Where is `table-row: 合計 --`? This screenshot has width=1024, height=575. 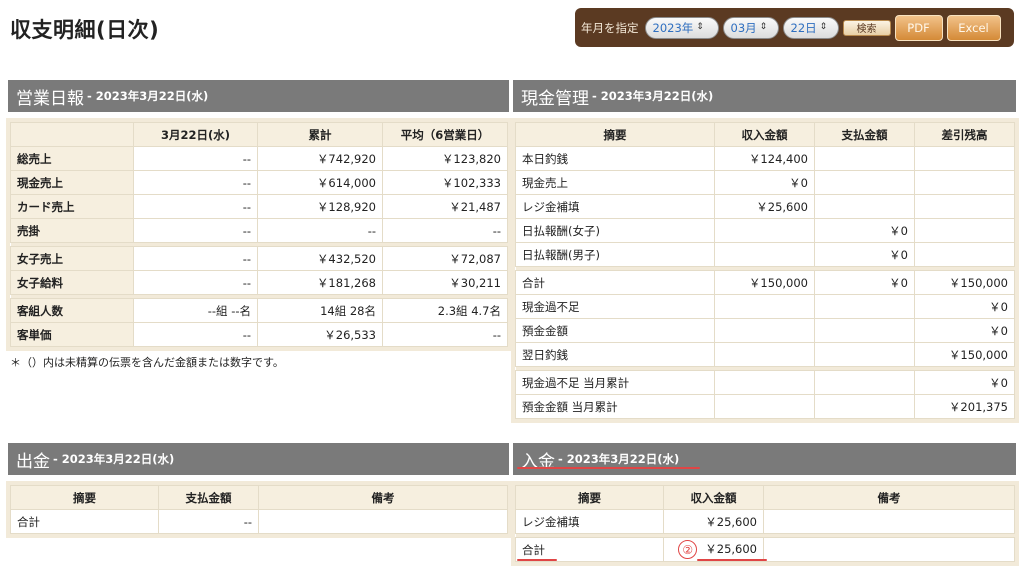 table-row: 合計 -- is located at coordinates (259, 521).